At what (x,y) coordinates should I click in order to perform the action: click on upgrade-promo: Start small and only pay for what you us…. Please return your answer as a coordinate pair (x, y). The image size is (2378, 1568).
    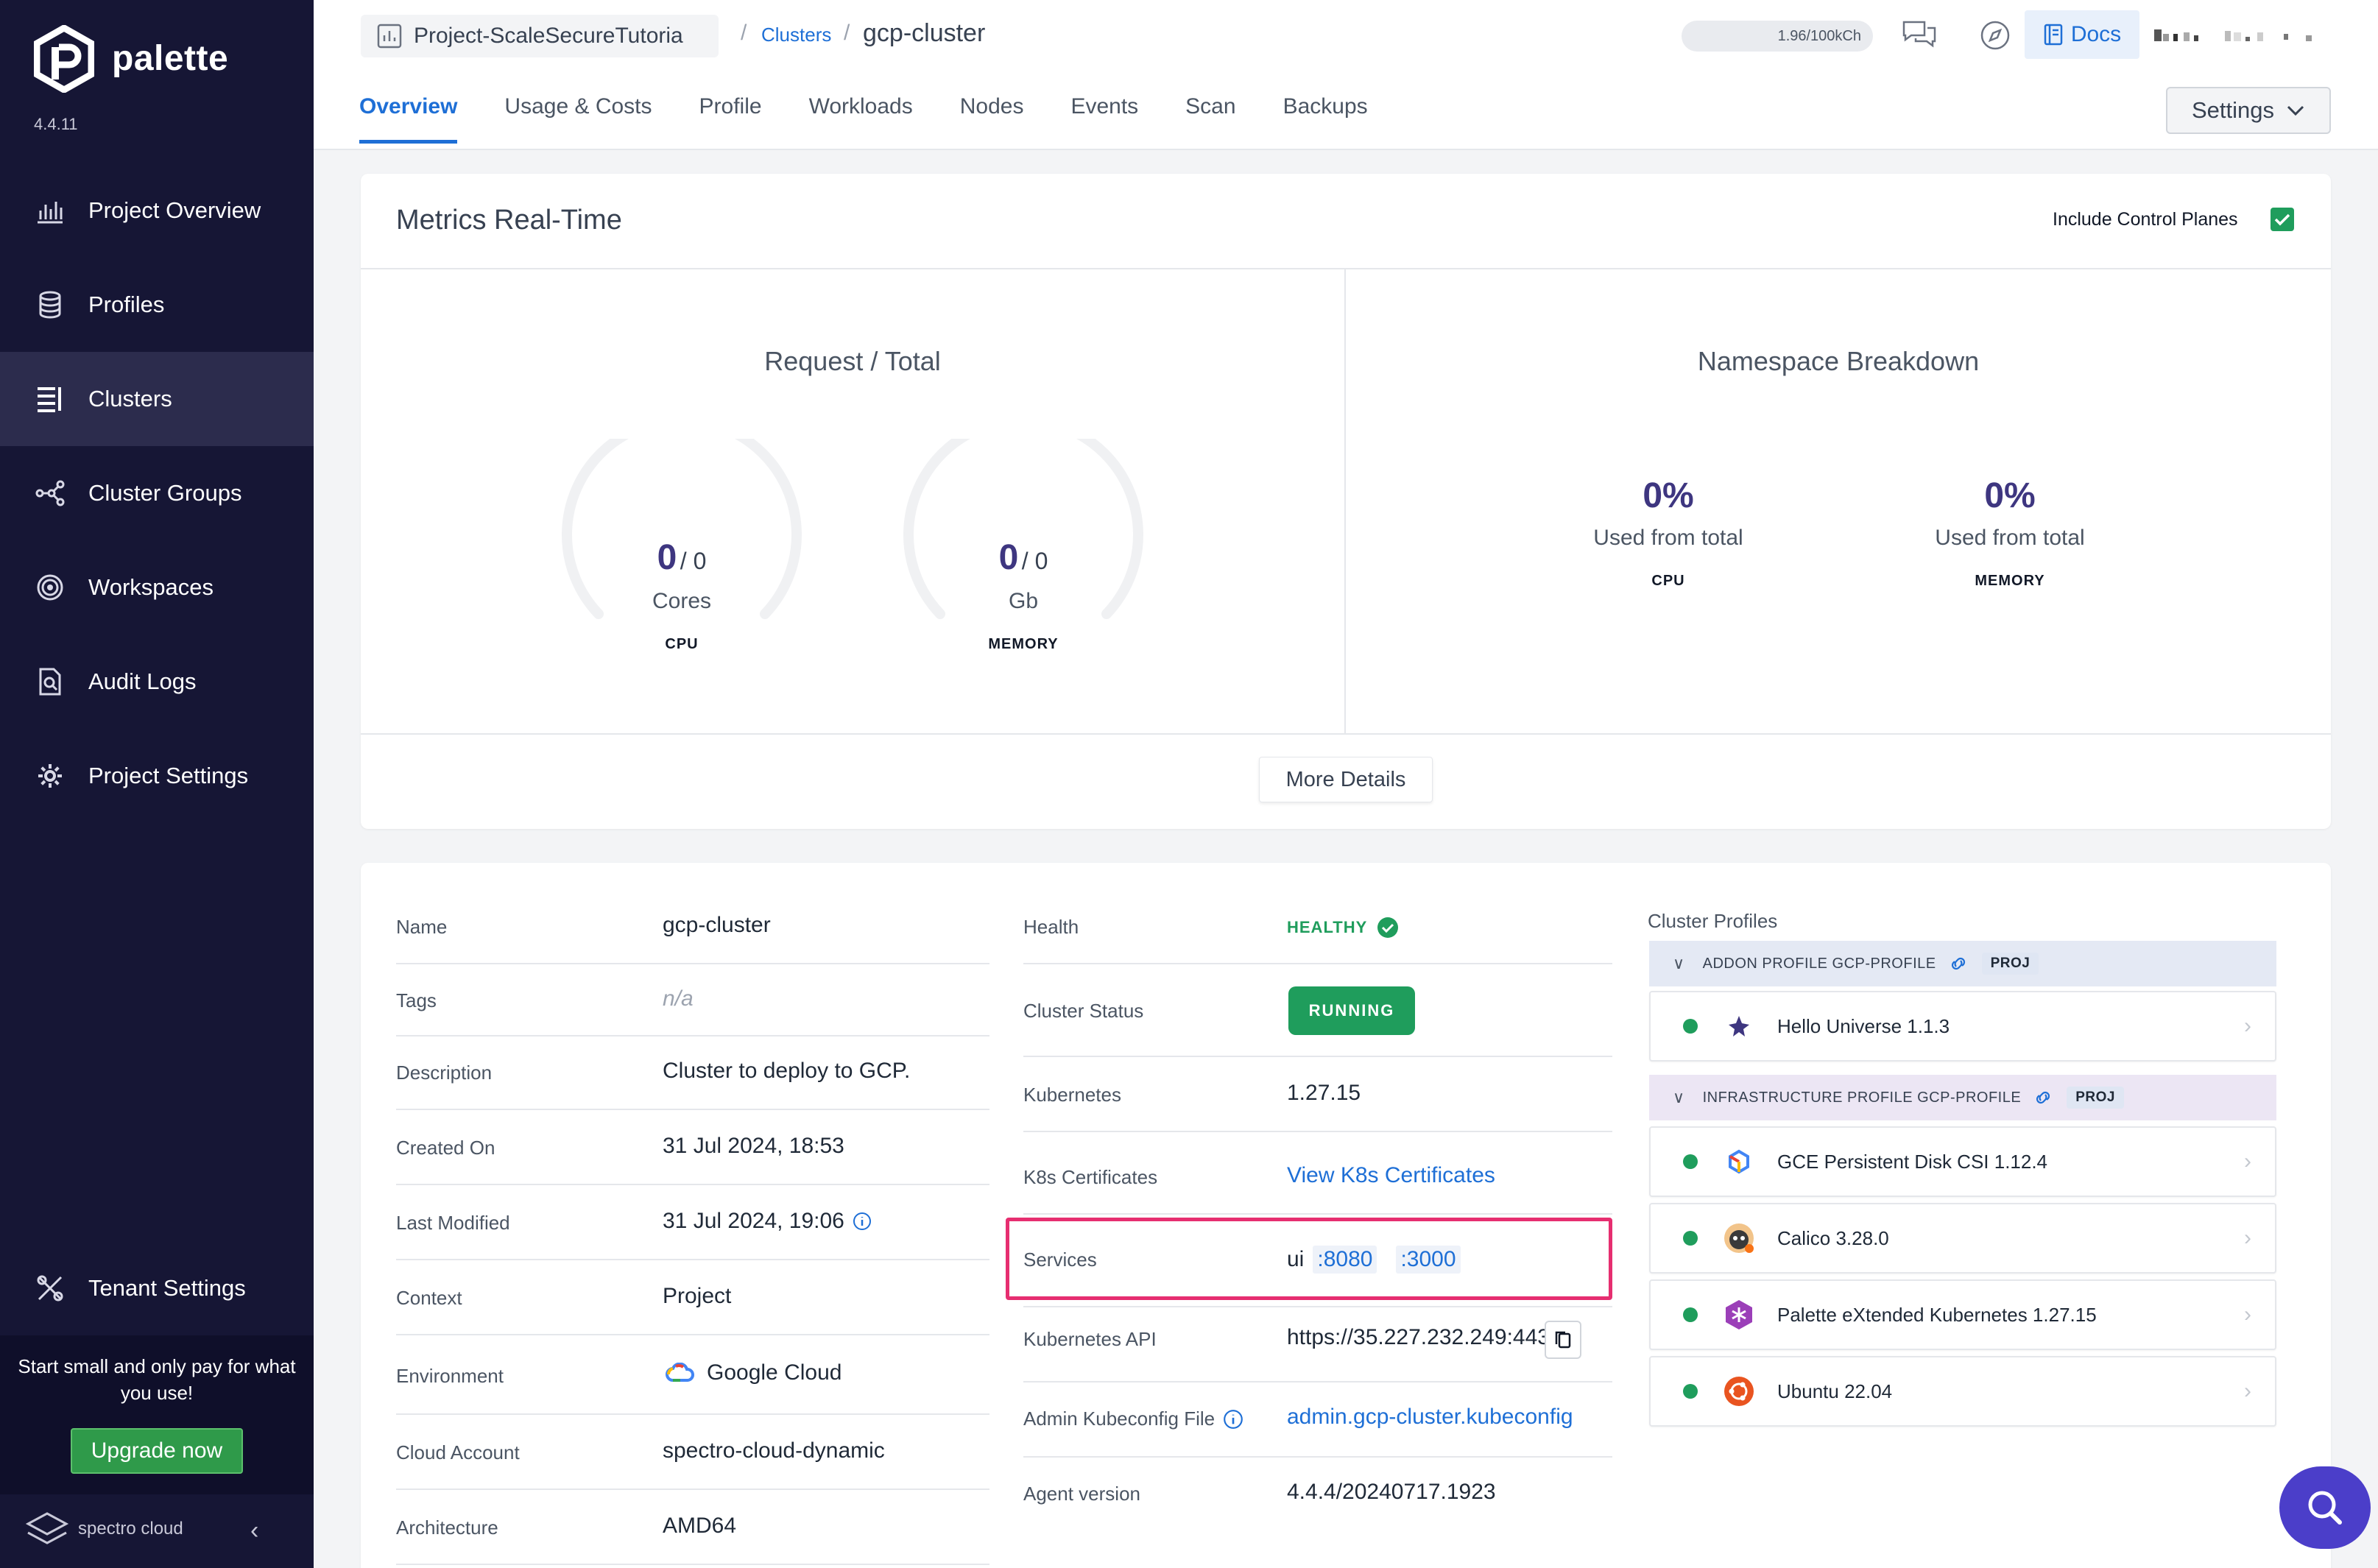
    Looking at the image, I should click on (157, 1414).